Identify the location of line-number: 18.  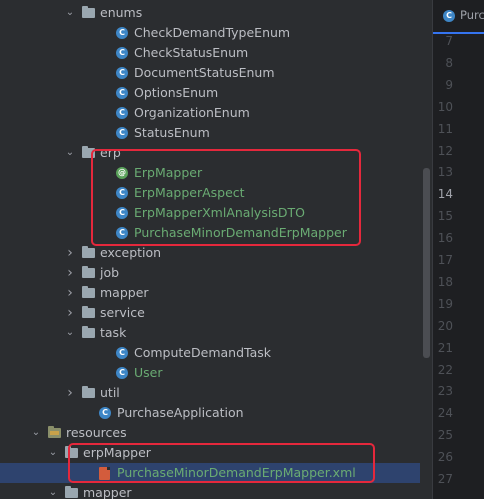
(445, 281).